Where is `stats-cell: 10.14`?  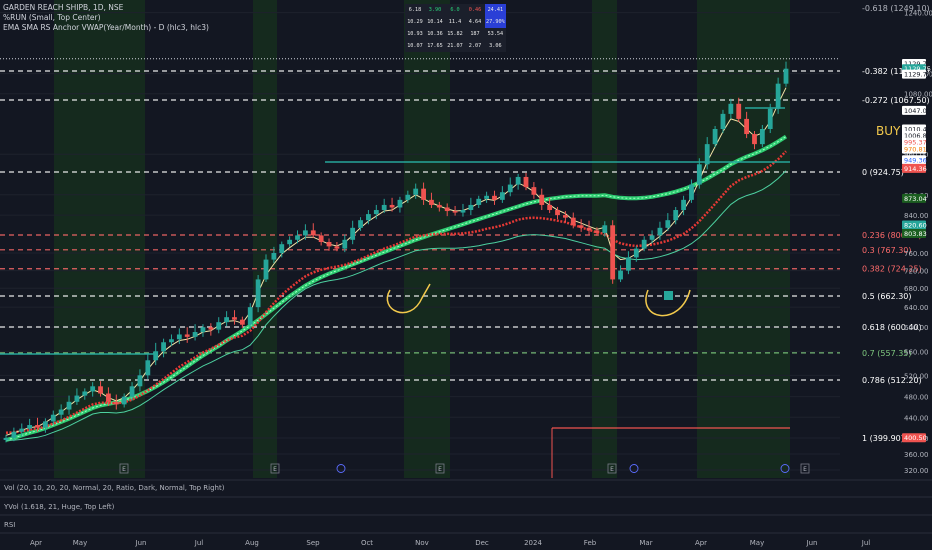
stats-cell: 10.14 is located at coordinates (435, 22).